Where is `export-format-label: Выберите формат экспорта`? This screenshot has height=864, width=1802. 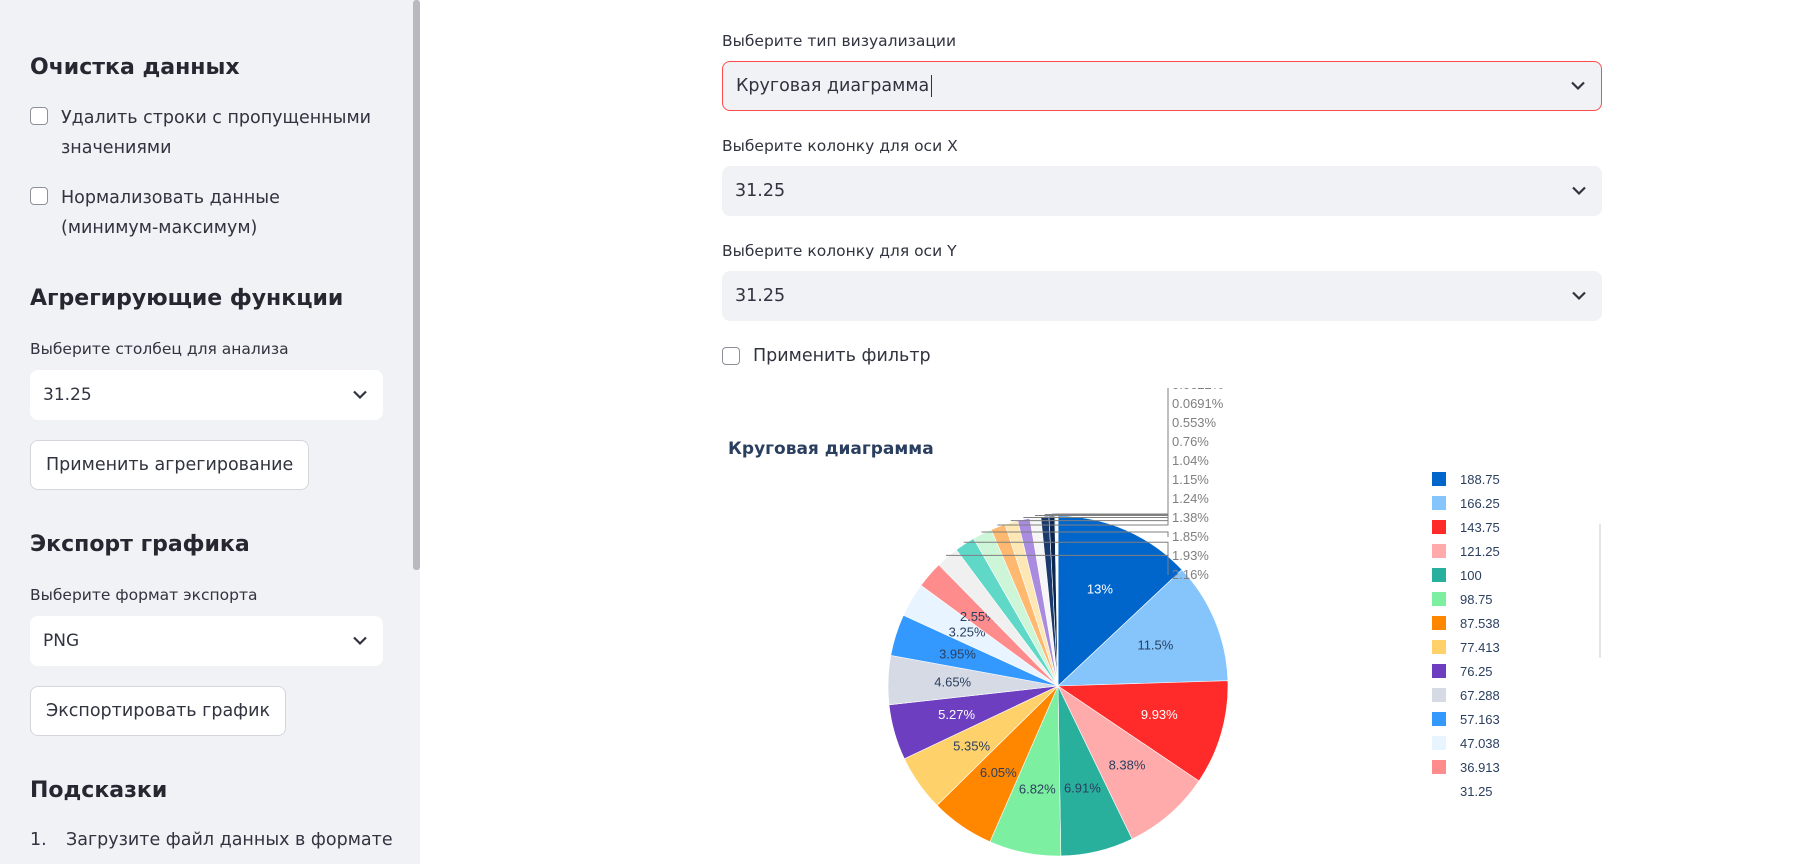
export-format-label: Выберите формат экспорта is located at coordinates (144, 595).